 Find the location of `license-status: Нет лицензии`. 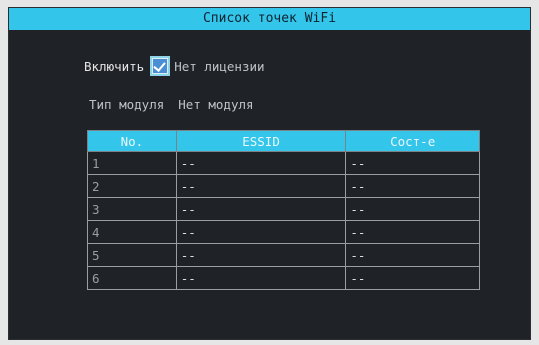

license-status: Нет лицензии is located at coordinates (219, 66).